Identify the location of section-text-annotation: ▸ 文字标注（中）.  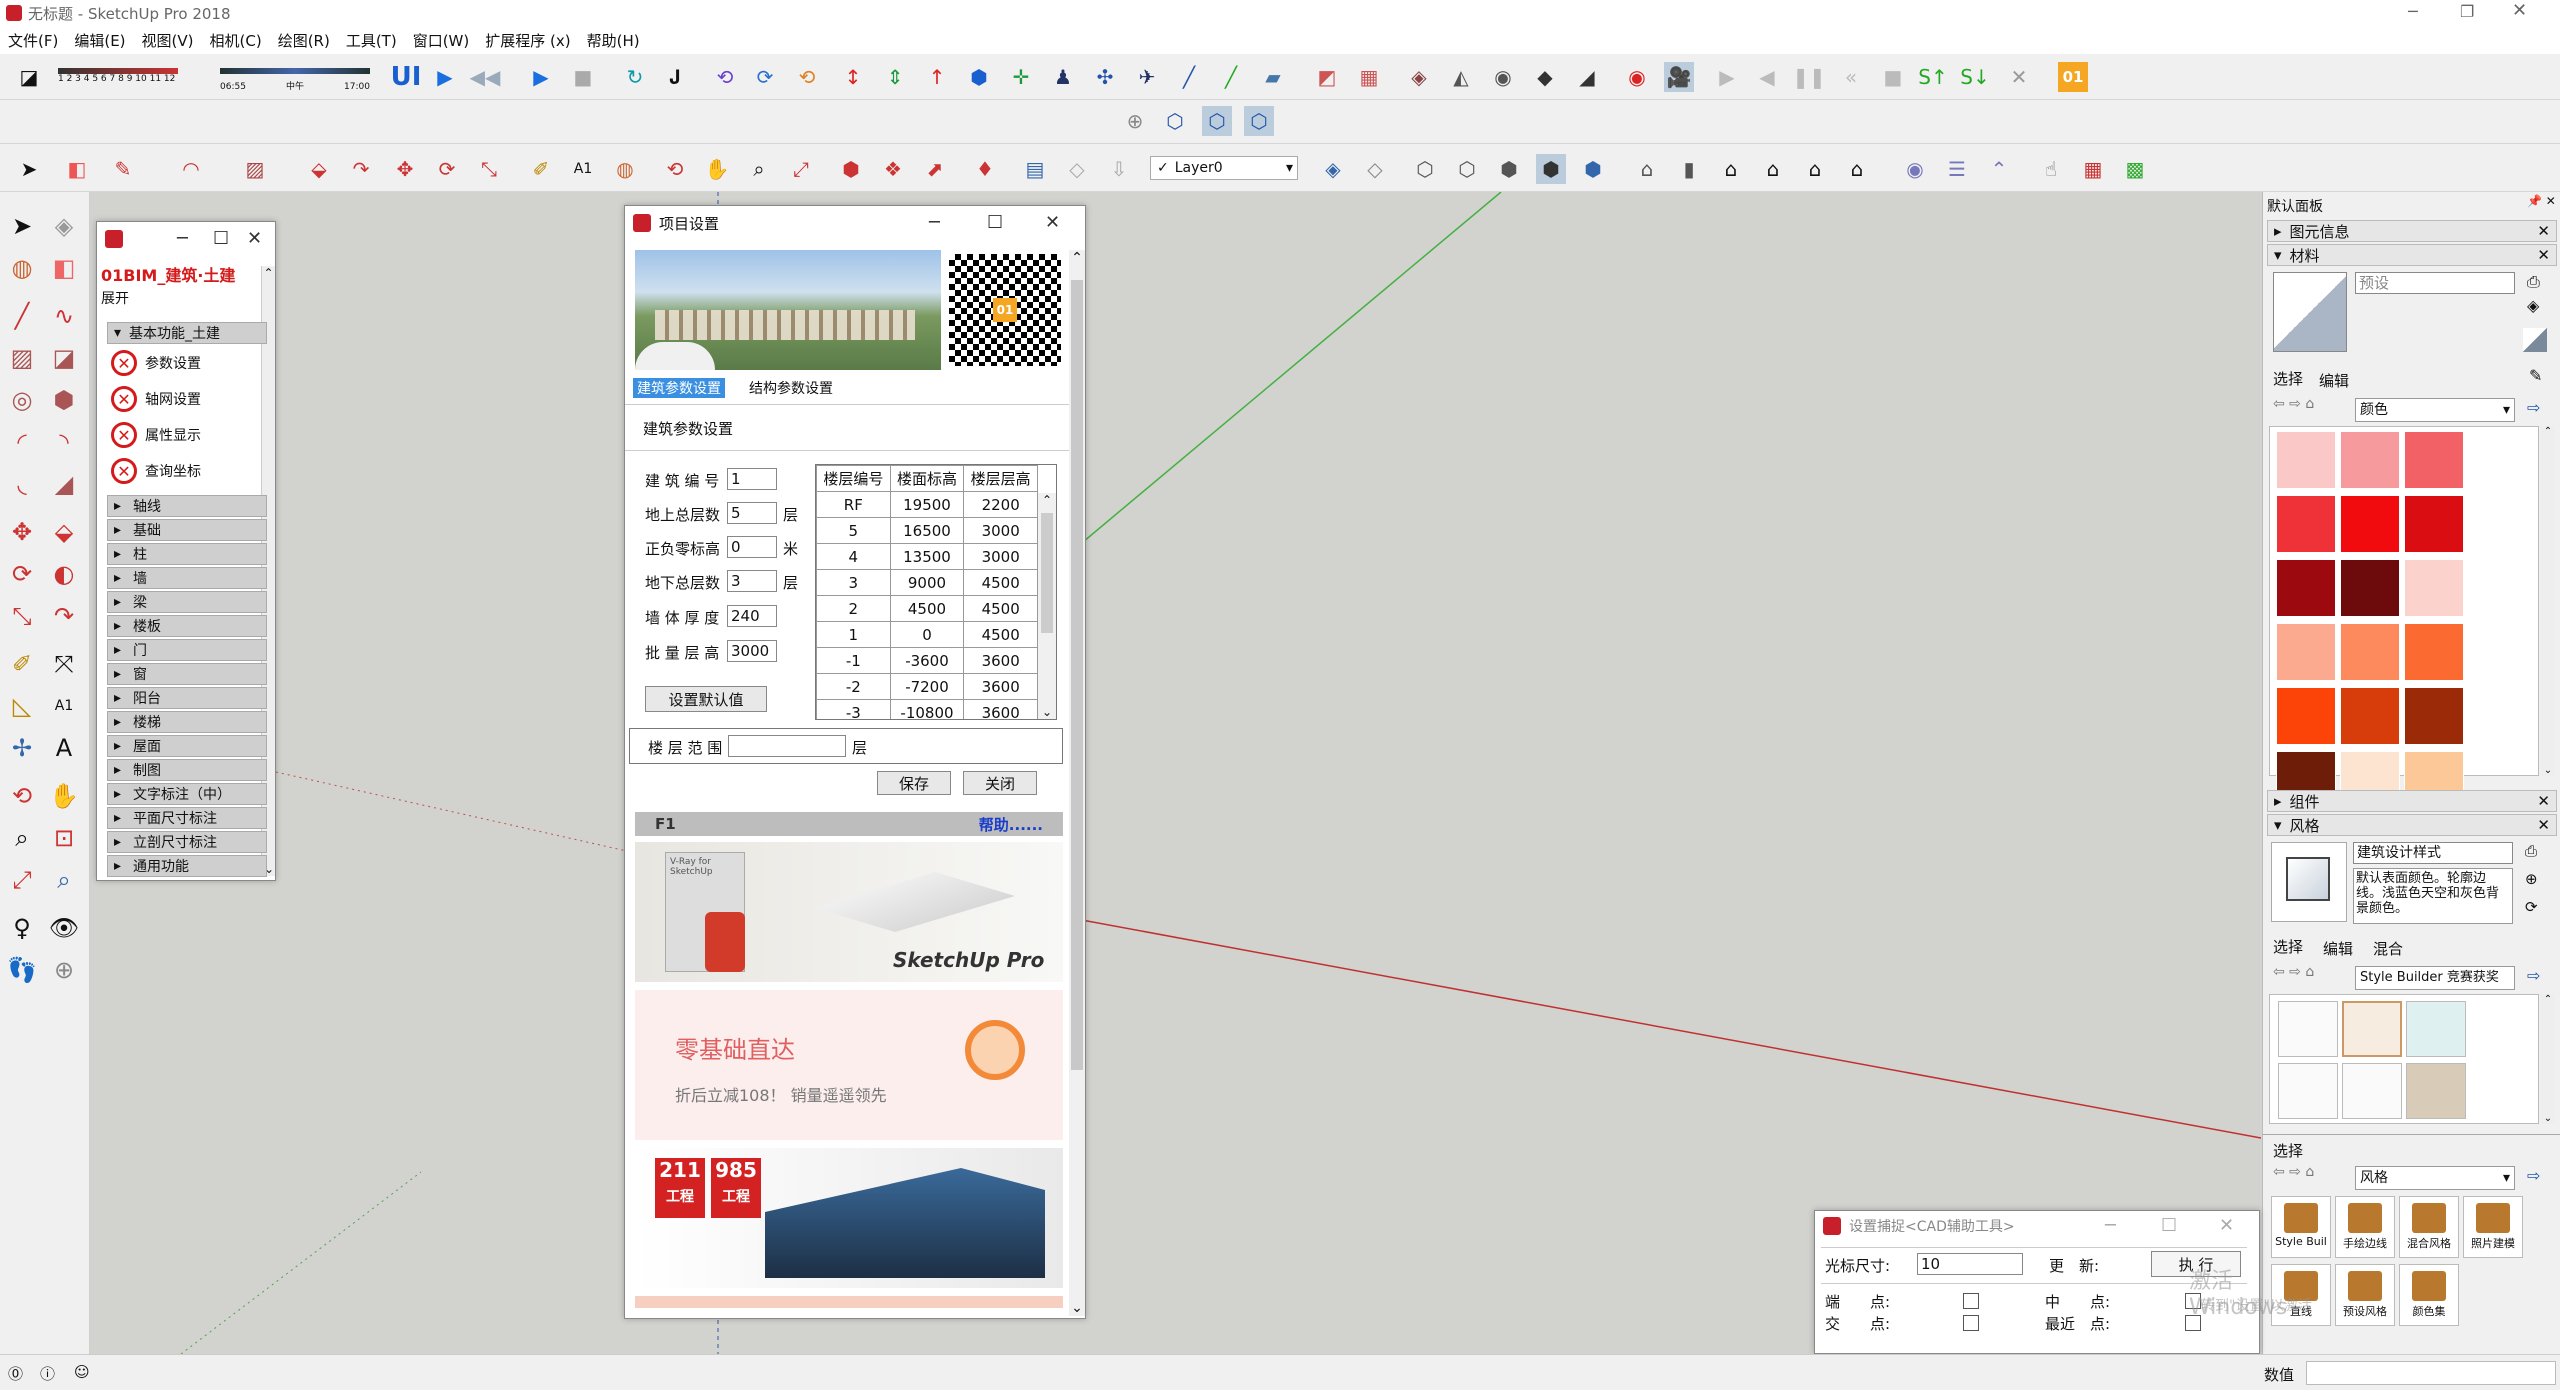
(187, 794).